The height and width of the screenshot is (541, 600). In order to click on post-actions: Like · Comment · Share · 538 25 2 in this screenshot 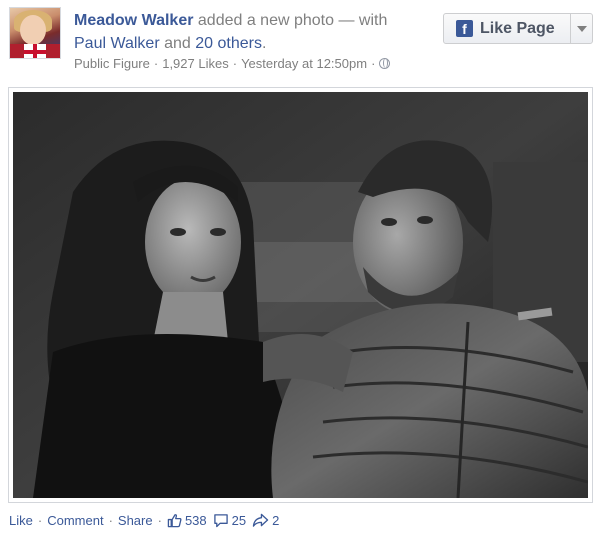, I will do `click(144, 520)`.